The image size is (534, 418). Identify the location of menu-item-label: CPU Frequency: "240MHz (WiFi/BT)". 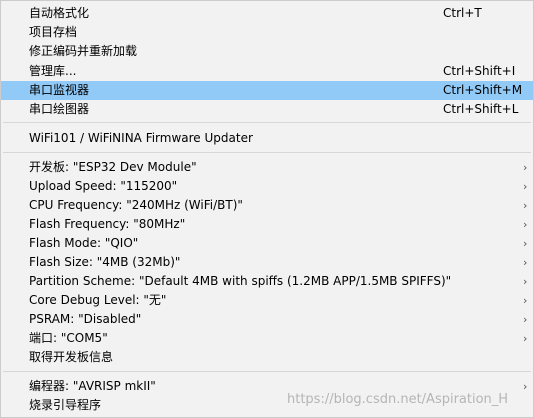
(136, 205).